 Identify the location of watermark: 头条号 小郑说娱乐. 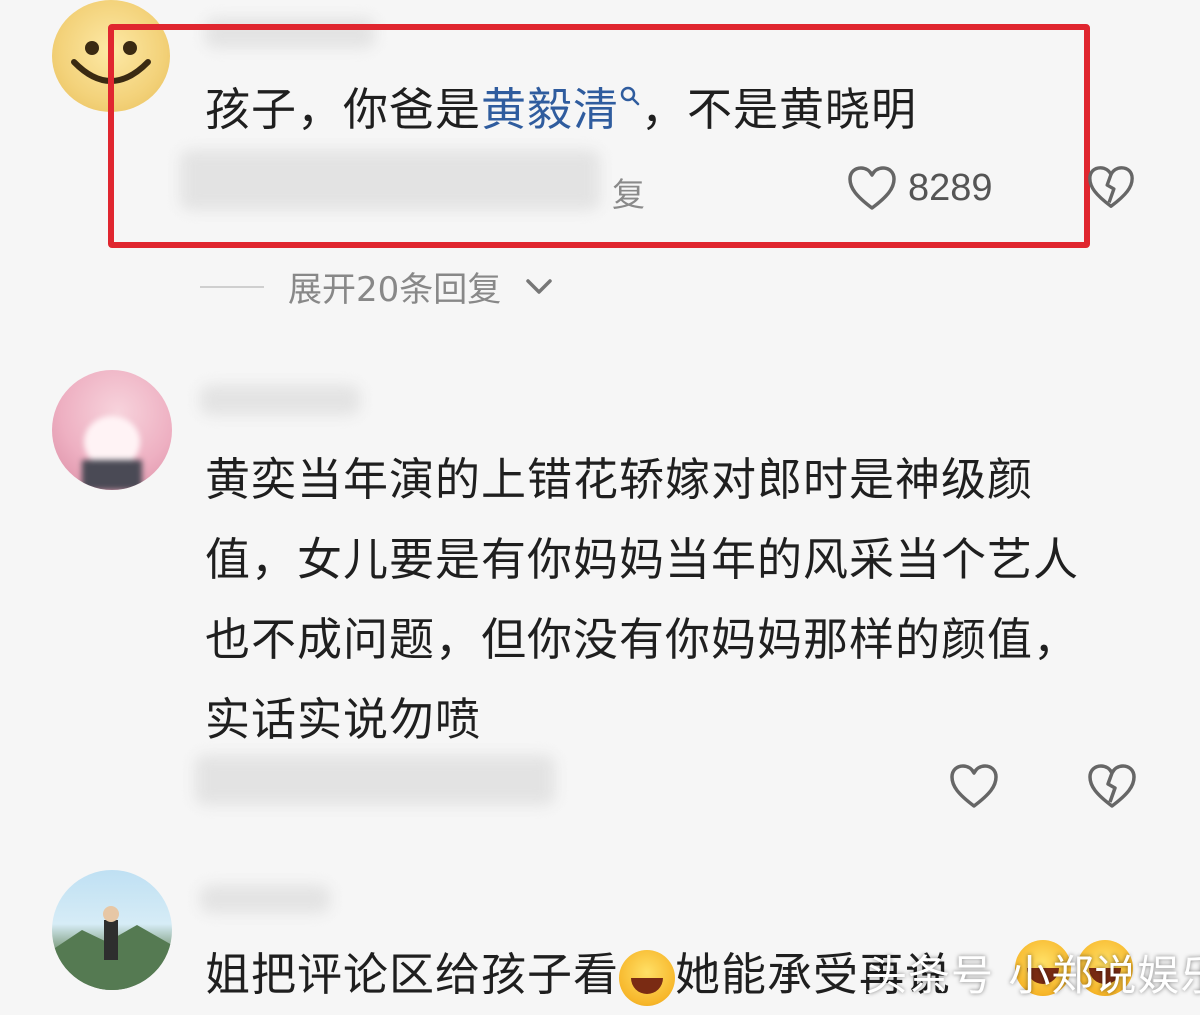
(1032, 975).